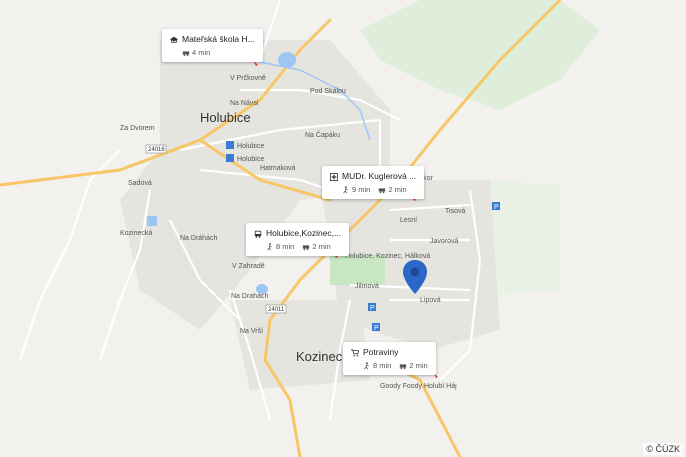  Describe the element at coordinates (298, 239) in the screenshot. I see `poi-card-bus-stop: Holubice,Kozinec,... 8 min 2 min` at that location.